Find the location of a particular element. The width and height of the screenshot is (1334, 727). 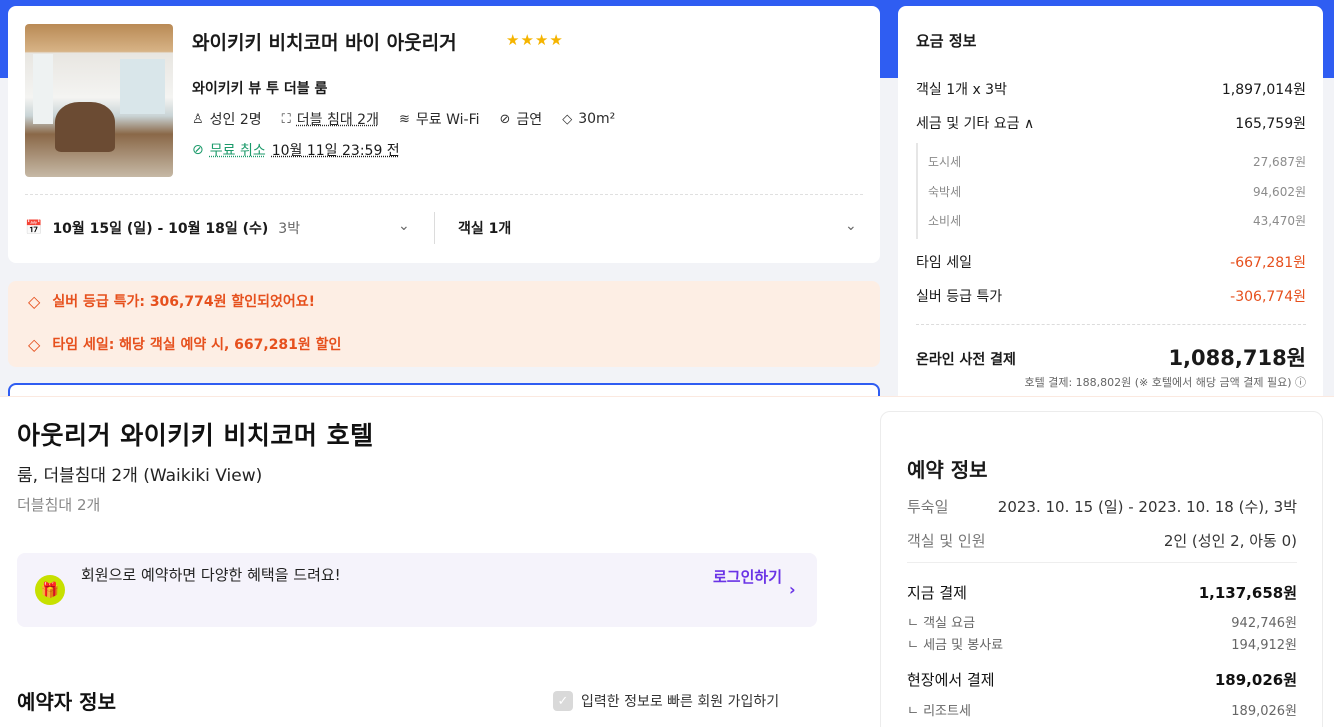

lodging-tax-row: 숙박세 94,602원 is located at coordinates (1117, 192).